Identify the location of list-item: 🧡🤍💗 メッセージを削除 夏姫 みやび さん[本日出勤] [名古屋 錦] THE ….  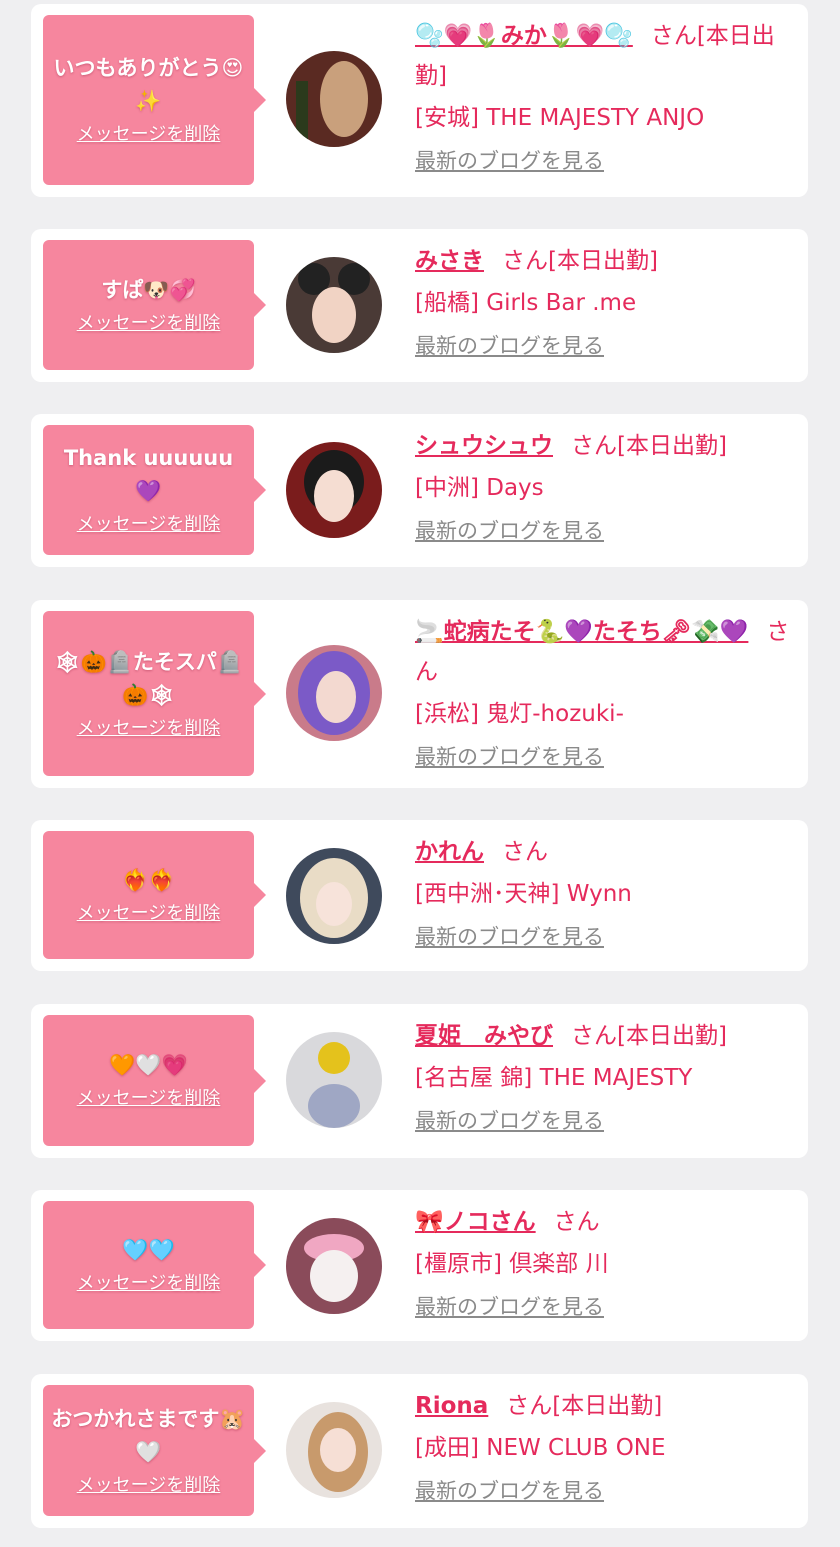
(419, 1081).